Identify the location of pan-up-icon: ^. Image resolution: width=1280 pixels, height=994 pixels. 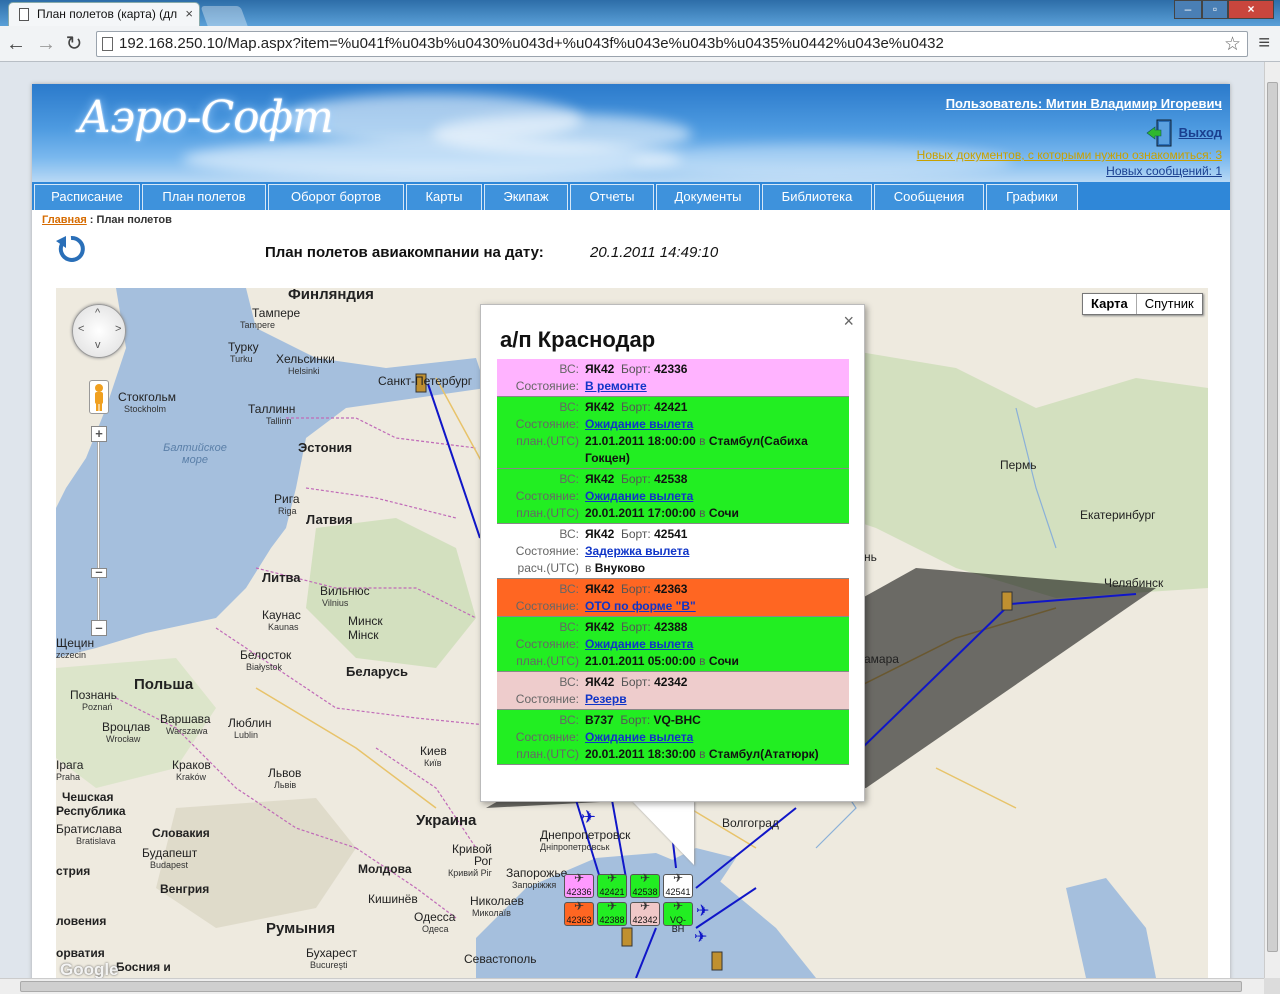
(97, 313).